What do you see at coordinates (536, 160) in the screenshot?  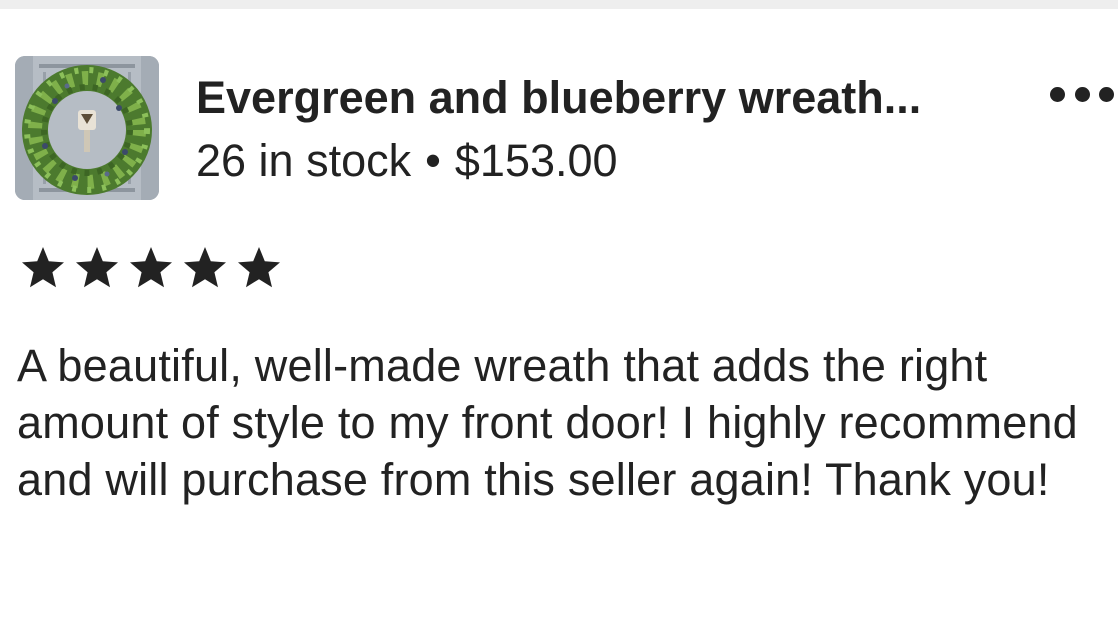 I see `listing-price: $153.00` at bounding box center [536, 160].